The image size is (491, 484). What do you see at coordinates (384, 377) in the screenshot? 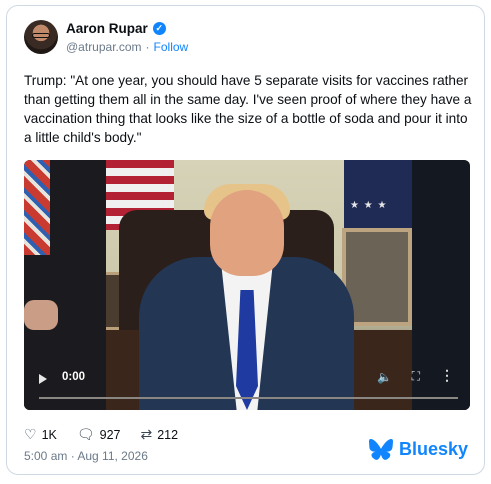
I see `volume-icon: 🔈` at bounding box center [384, 377].